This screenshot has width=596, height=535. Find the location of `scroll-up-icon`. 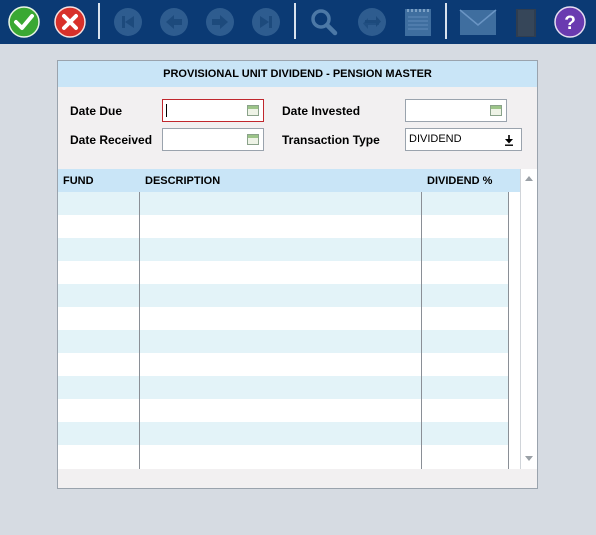

scroll-up-icon is located at coordinates (529, 178).